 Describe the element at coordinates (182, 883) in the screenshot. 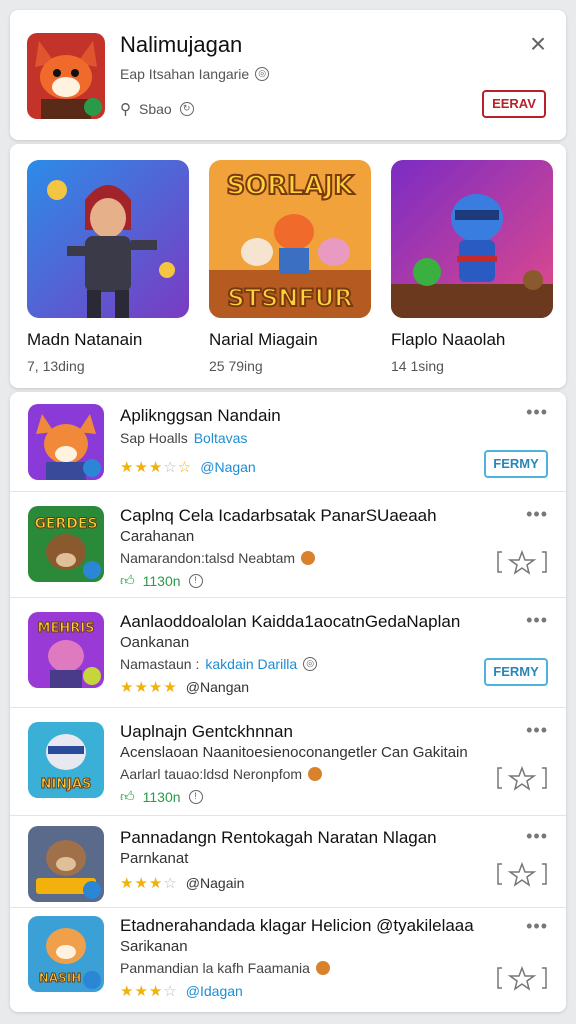

I see `app-rating: ★★★☆ @Nagain` at that location.